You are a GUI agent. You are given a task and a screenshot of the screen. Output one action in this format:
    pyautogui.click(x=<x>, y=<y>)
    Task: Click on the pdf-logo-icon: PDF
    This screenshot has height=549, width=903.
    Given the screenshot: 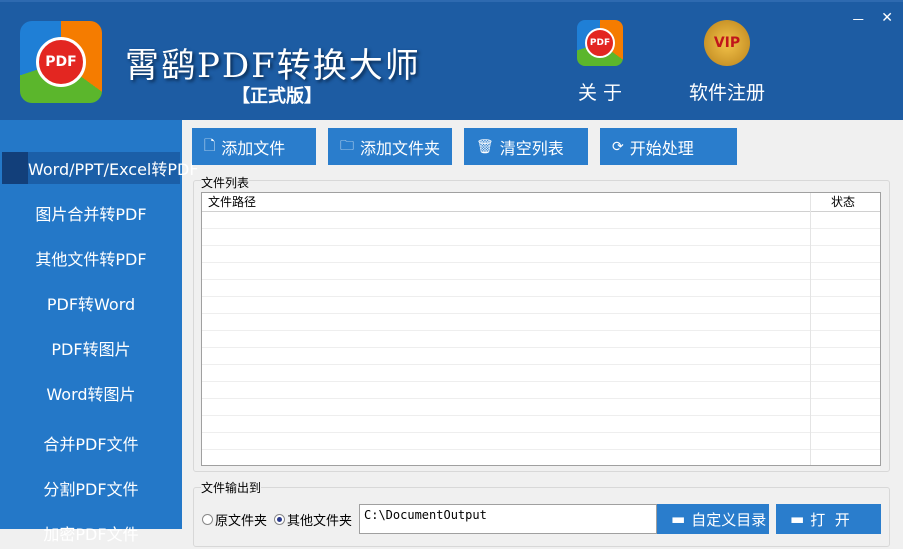 What is the action you would take?
    pyautogui.click(x=600, y=43)
    